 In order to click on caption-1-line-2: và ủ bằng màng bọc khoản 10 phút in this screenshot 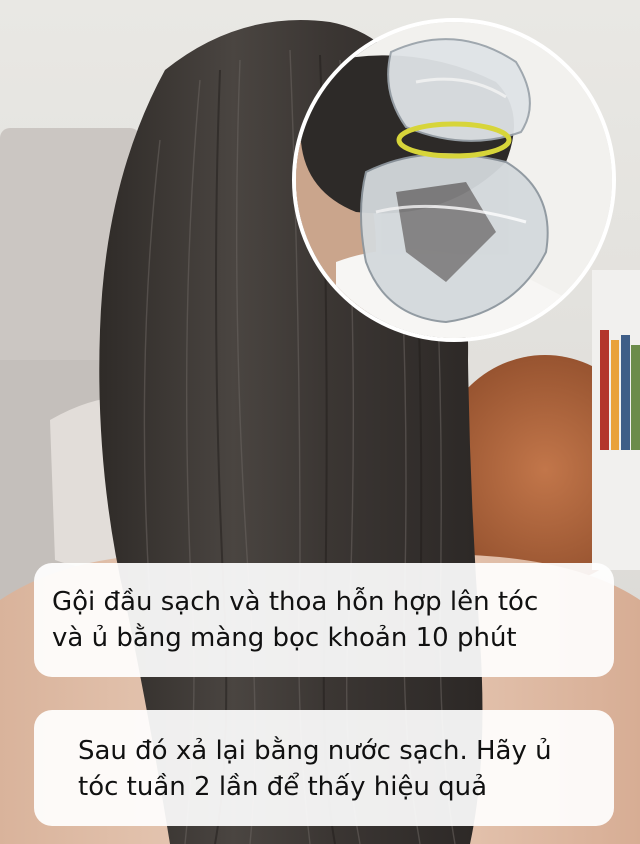, I will do `click(284, 638)`.